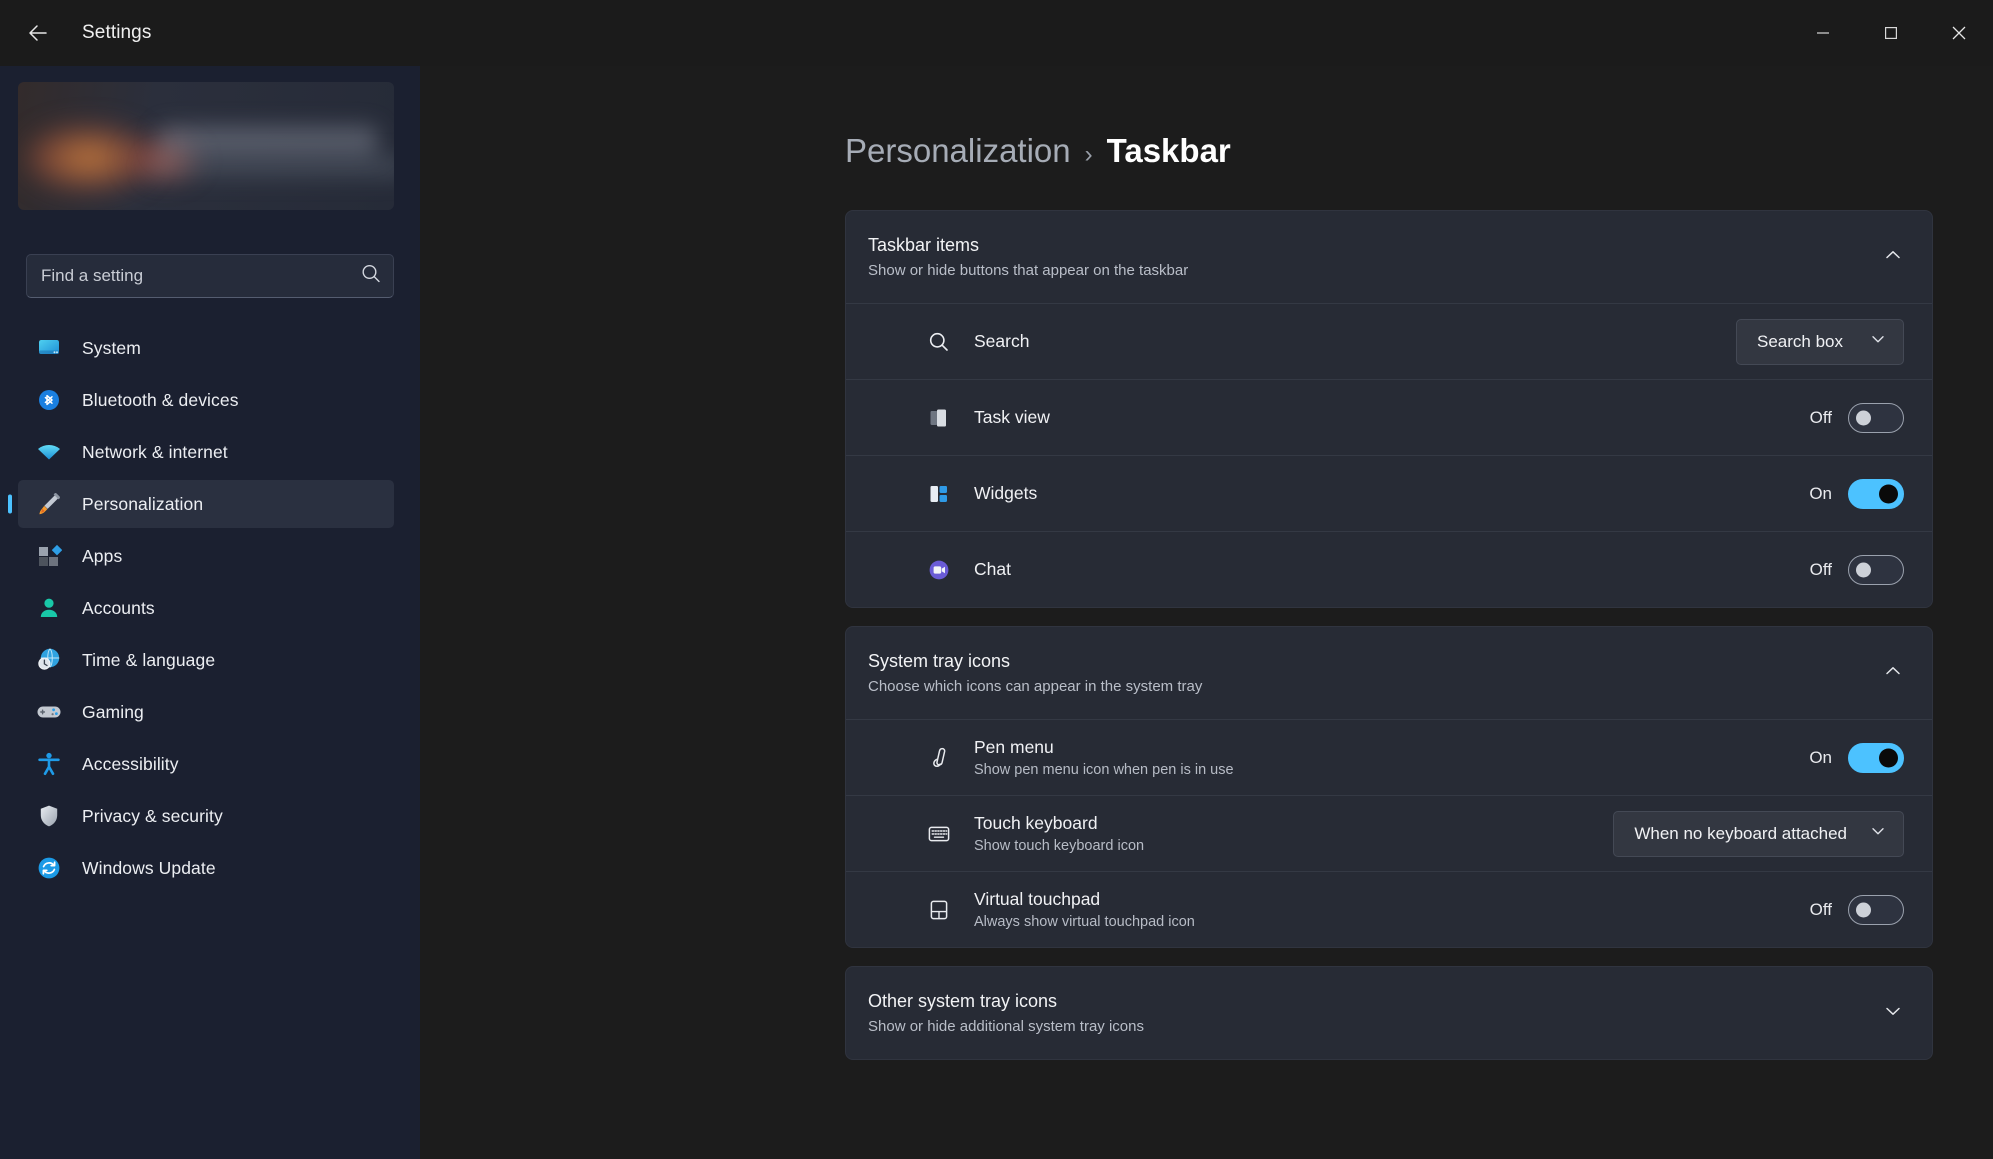 This screenshot has width=1993, height=1159. I want to click on account-card, so click(206, 146).